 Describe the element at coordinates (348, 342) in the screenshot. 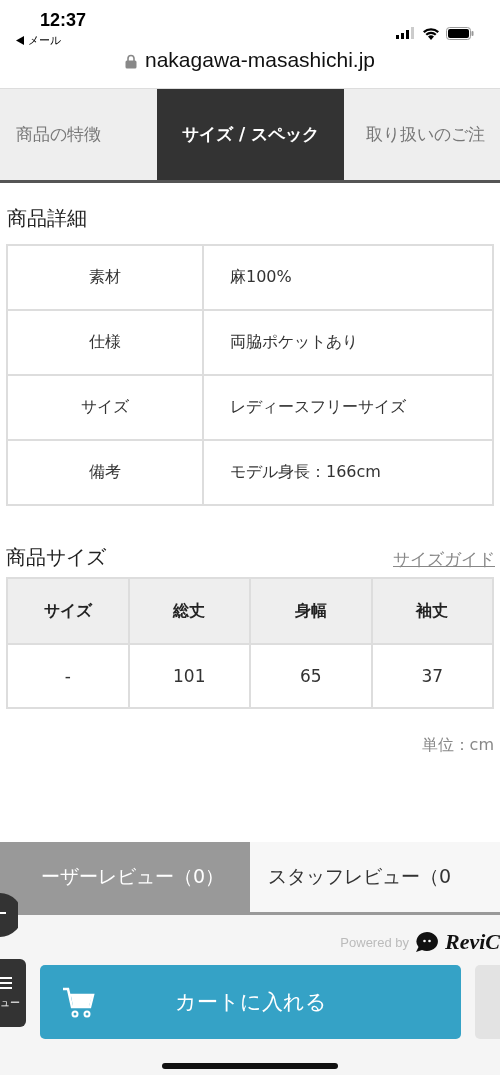

I see `table-cell: 両脇ポケットあり` at that location.